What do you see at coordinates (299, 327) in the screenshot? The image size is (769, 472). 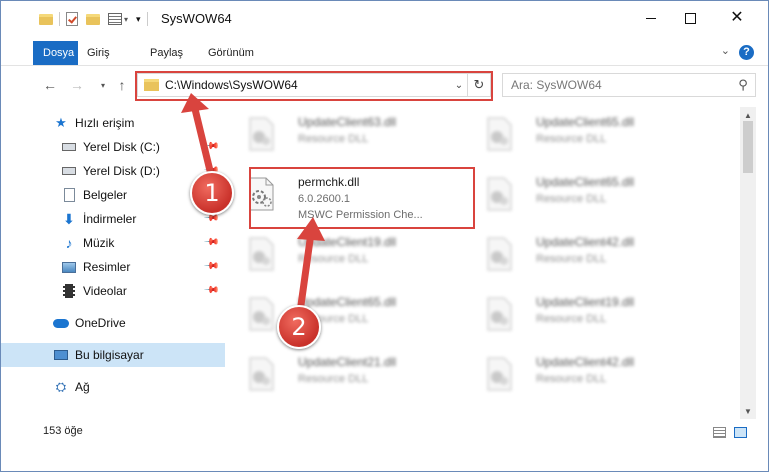 I see `callout-bubble-2: 2` at bounding box center [299, 327].